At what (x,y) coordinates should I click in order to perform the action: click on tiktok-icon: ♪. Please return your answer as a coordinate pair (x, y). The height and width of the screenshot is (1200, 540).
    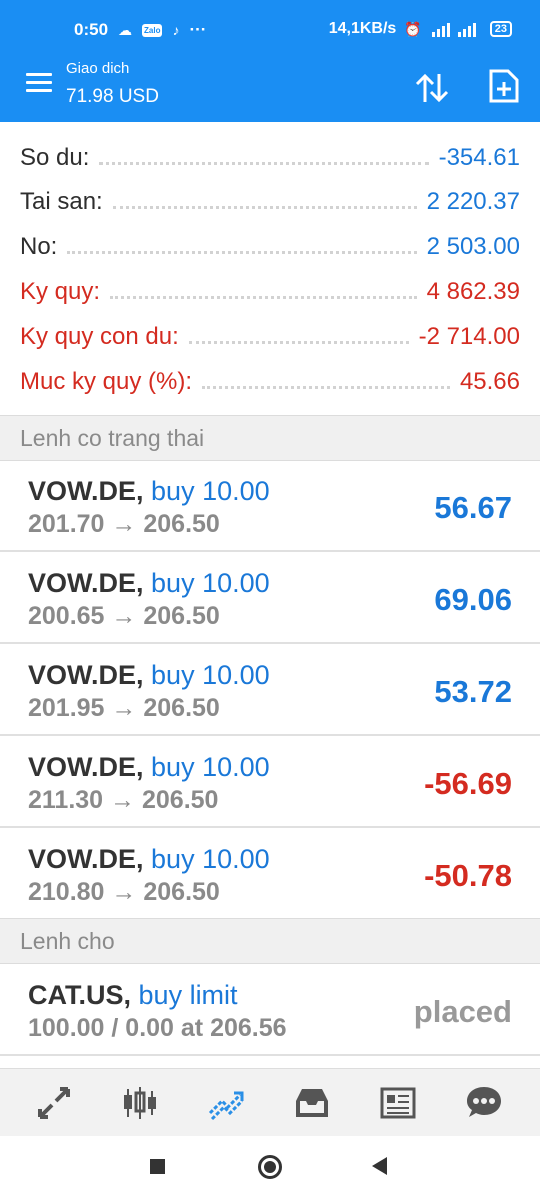
    Looking at the image, I should click on (176, 30).